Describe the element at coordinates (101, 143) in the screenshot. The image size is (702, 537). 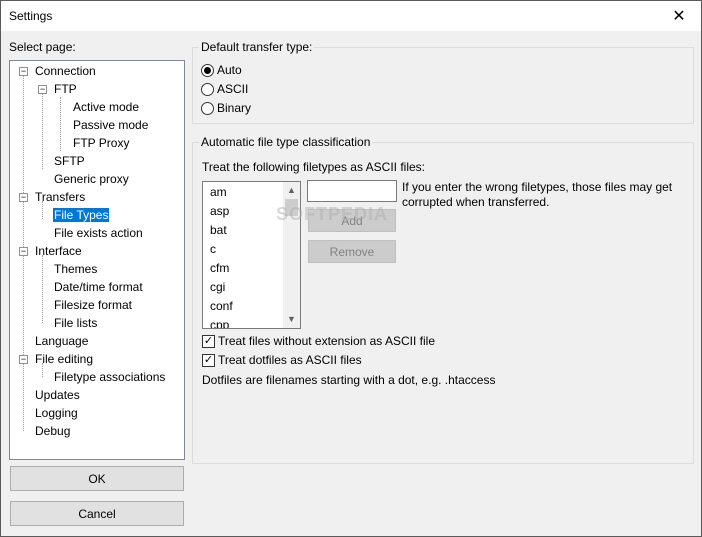
I see `tree-item-ftp-proxy: FTP Proxy` at that location.